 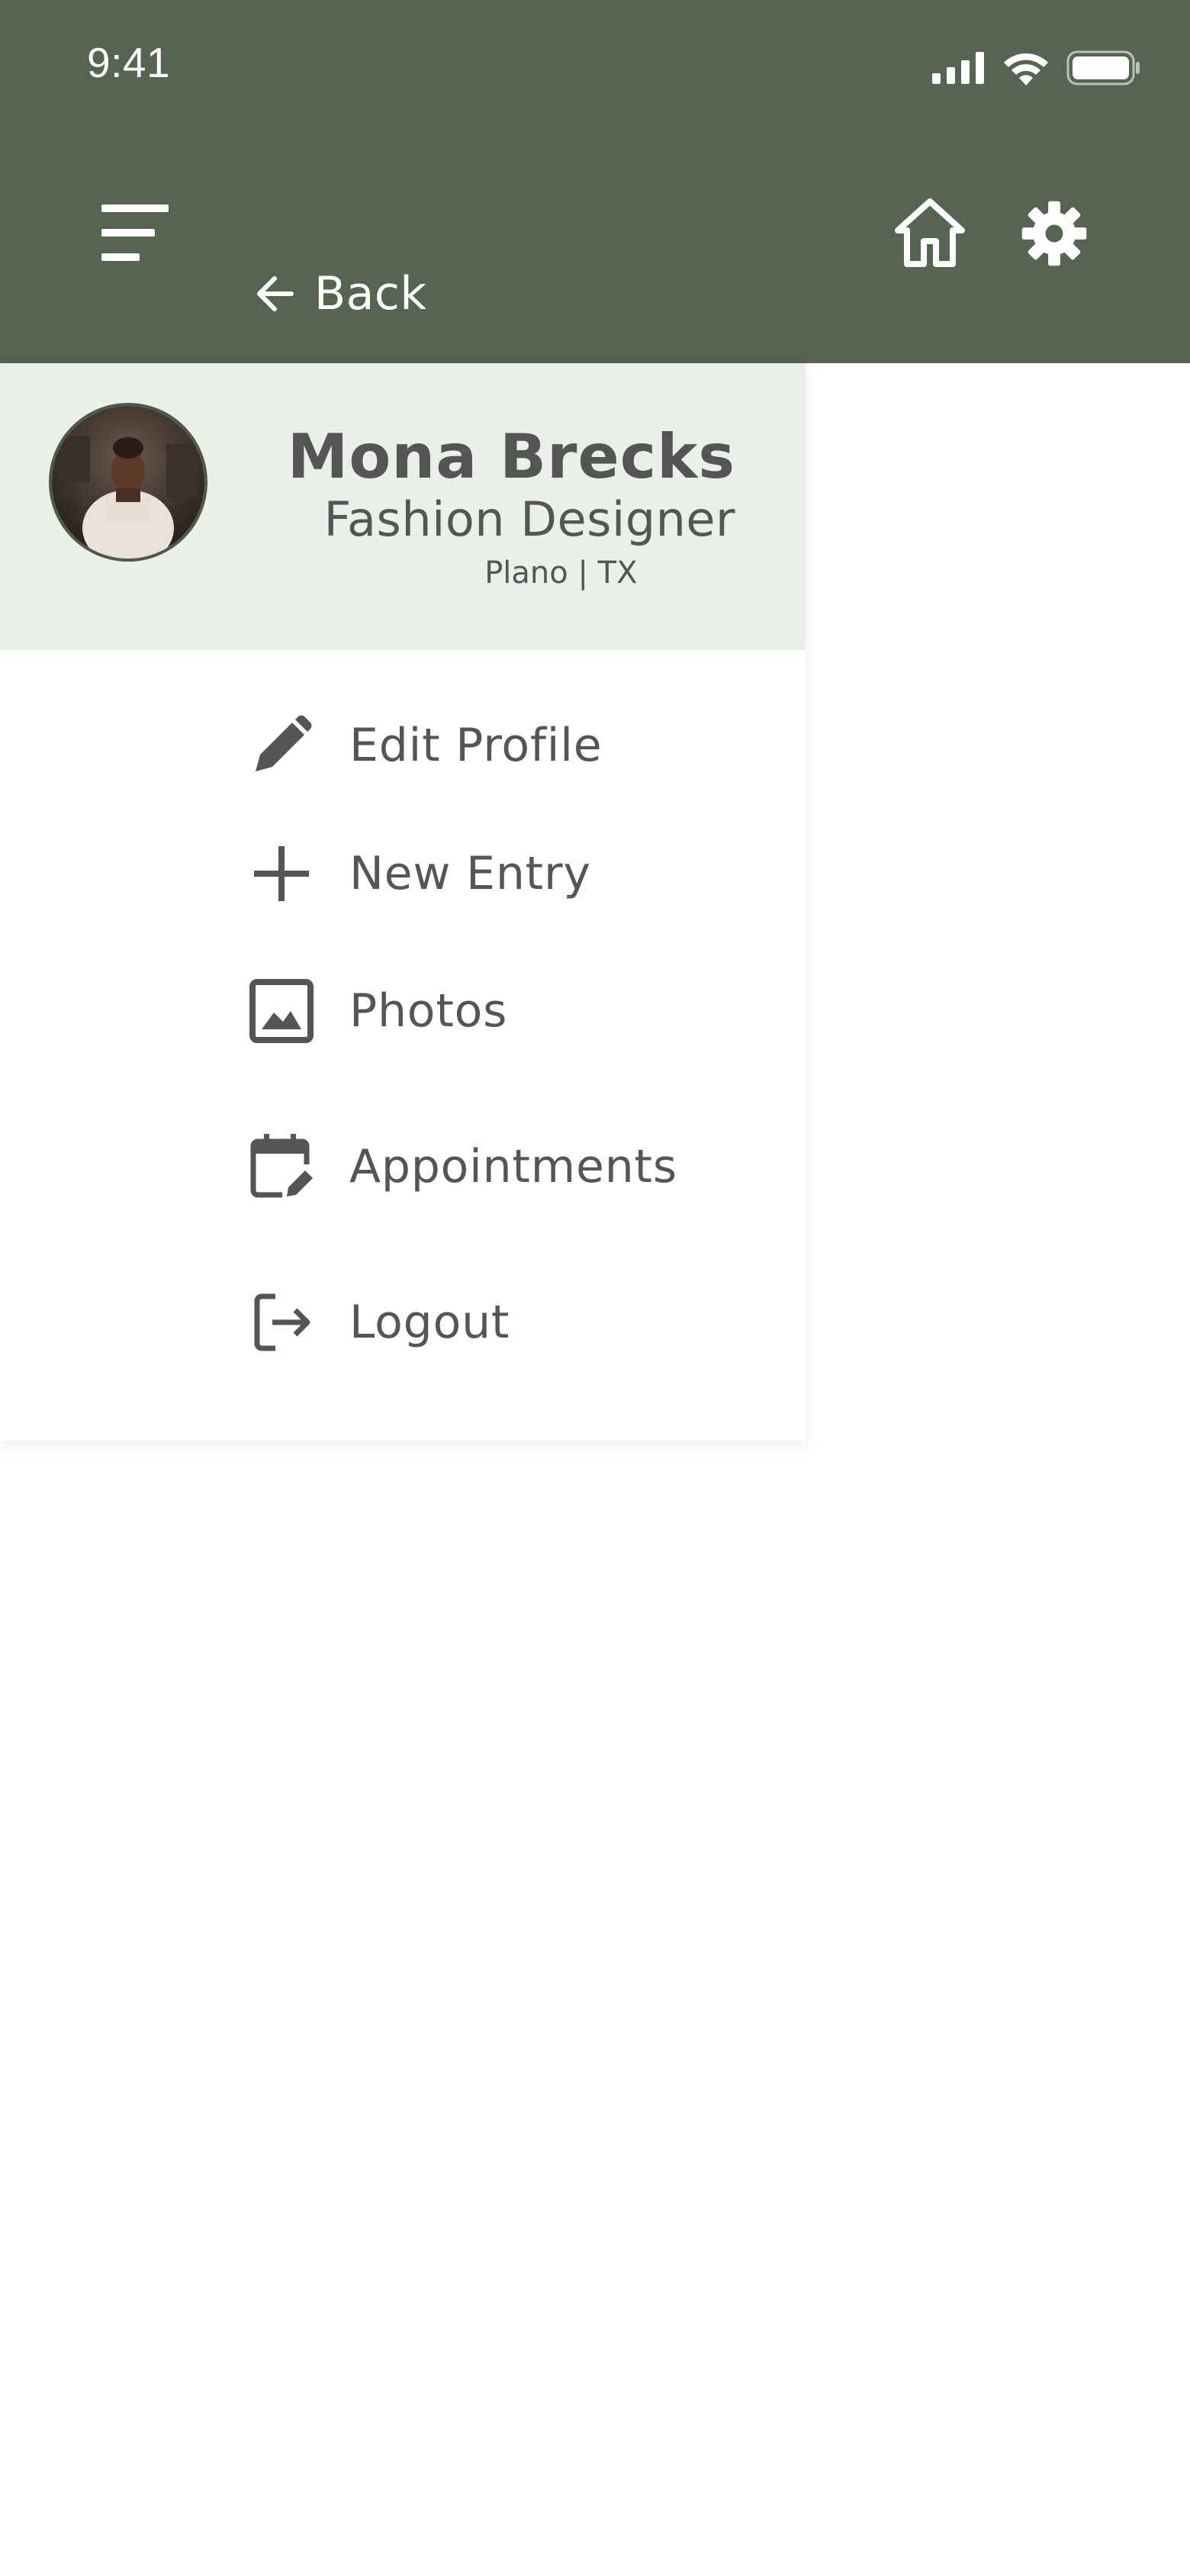 I want to click on avatar-photo, so click(x=128, y=482).